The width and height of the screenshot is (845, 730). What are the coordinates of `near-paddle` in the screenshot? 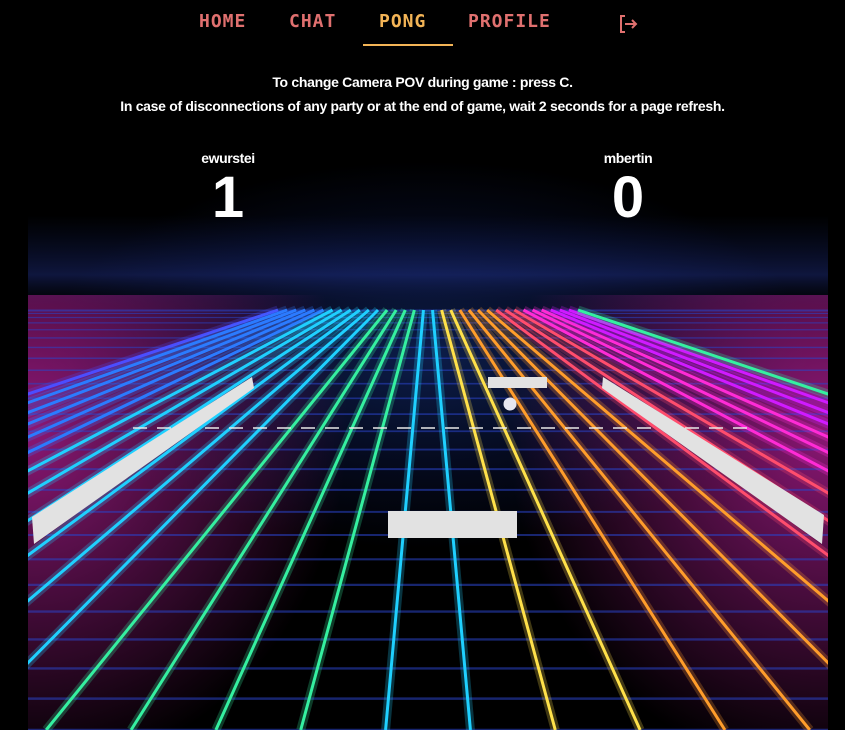 It's located at (452, 524).